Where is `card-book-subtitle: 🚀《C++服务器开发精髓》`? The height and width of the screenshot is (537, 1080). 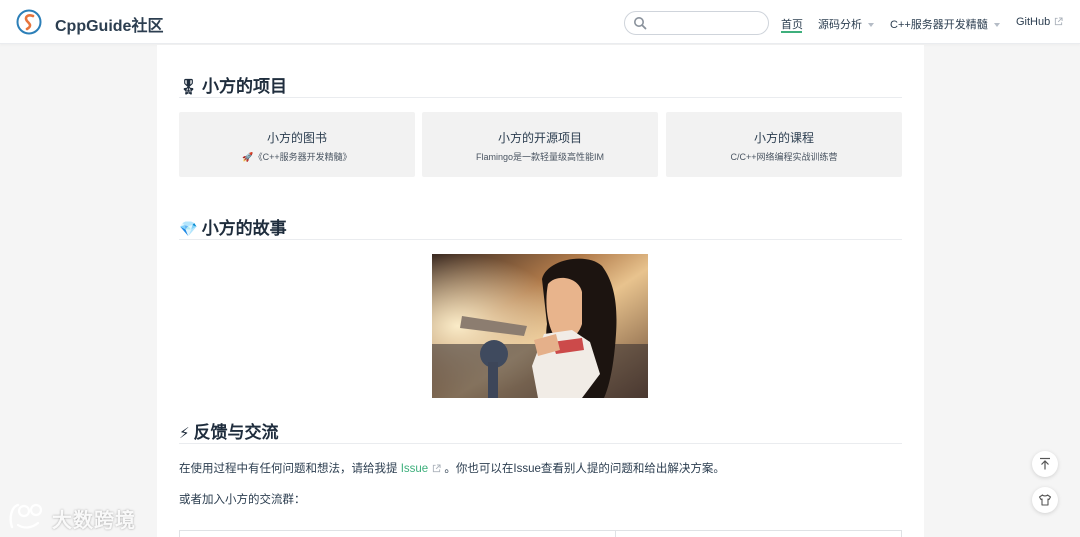 card-book-subtitle: 🚀《C++服务器开发精髓》 is located at coordinates (297, 157).